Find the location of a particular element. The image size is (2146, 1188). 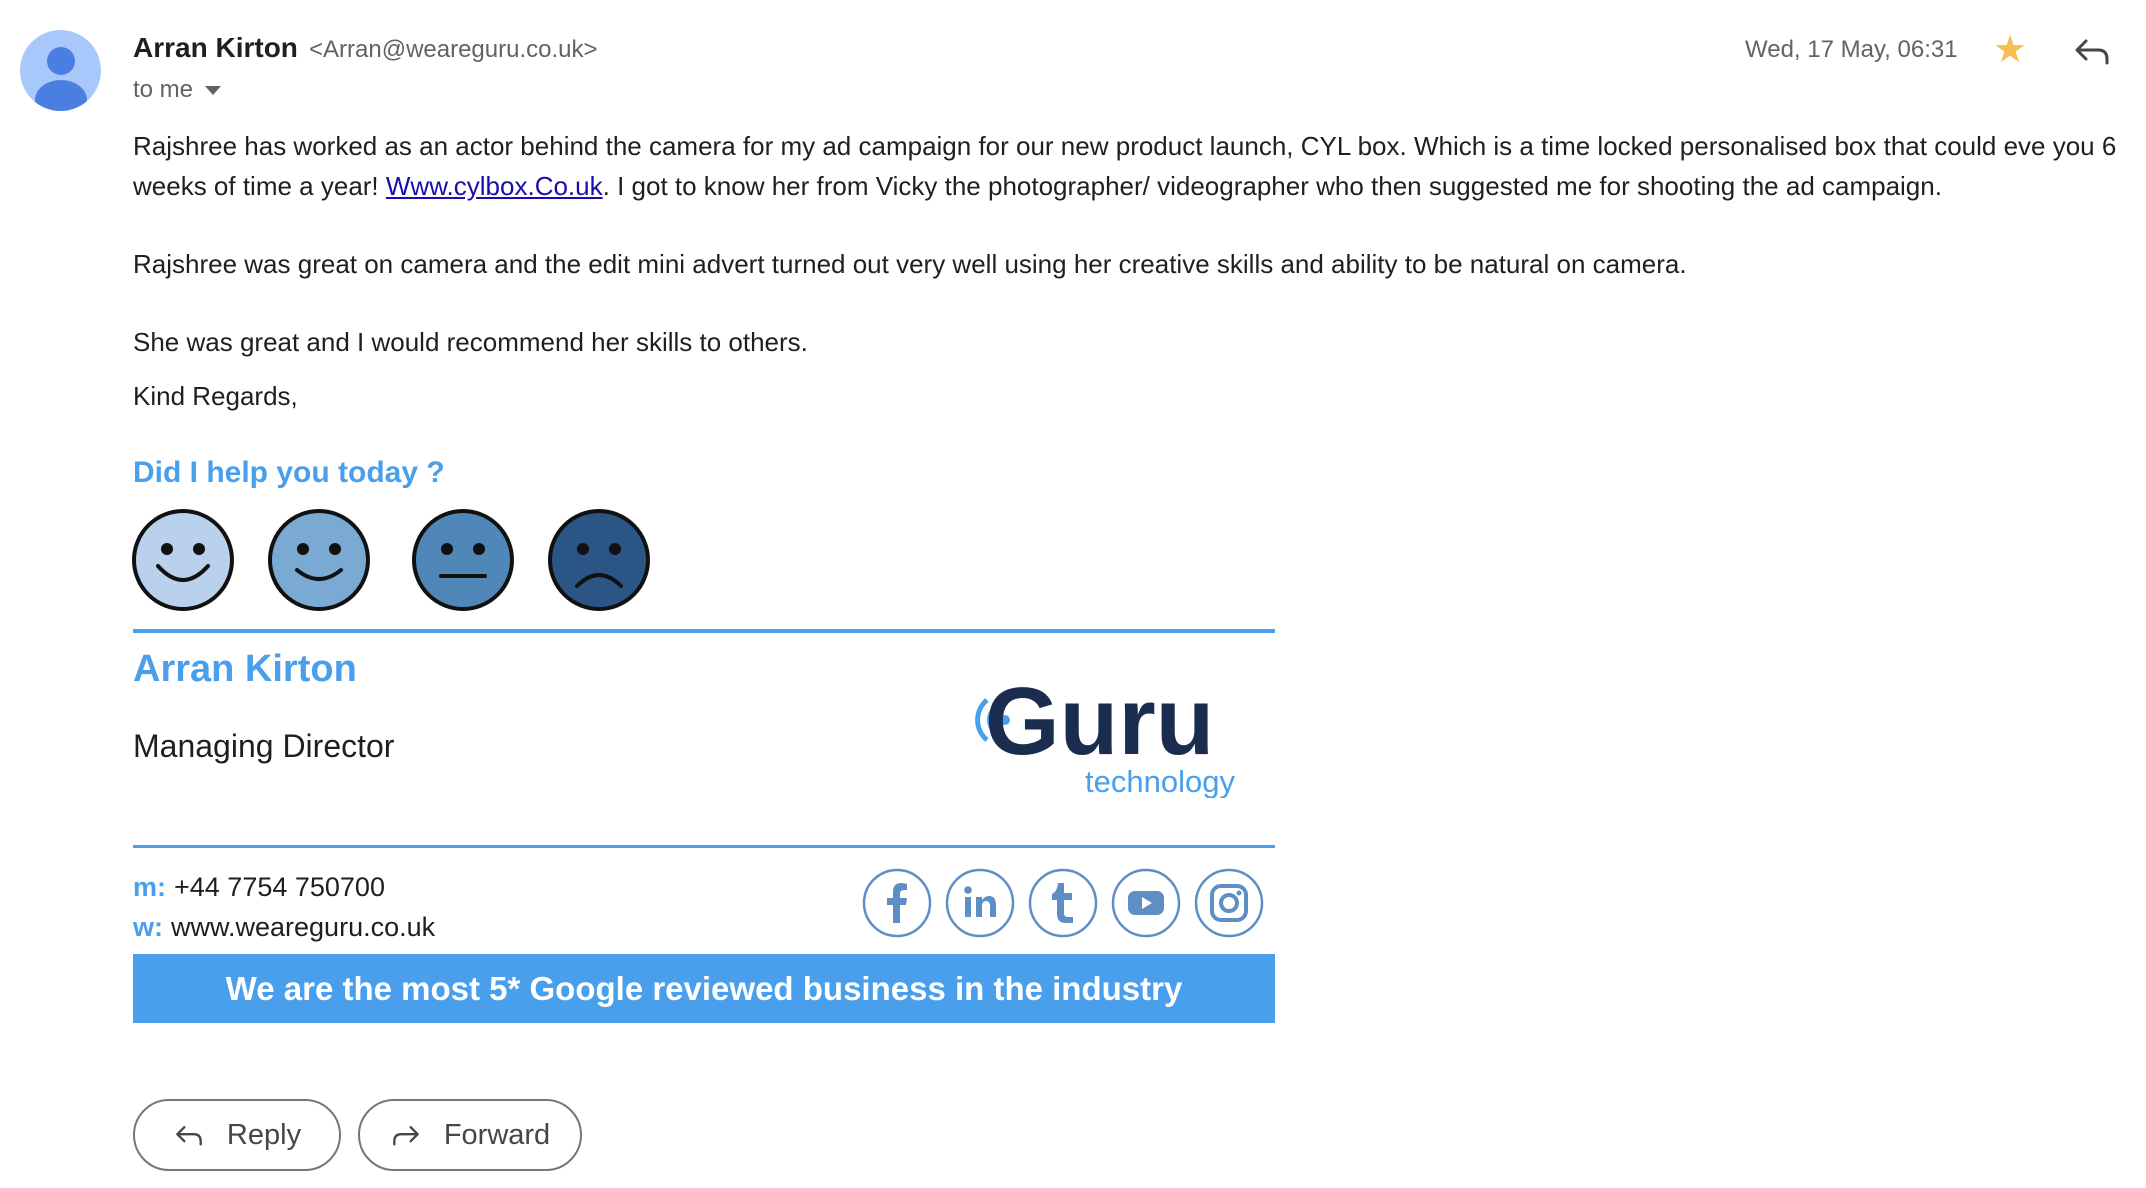

youtube-icon is located at coordinates (1146, 903).